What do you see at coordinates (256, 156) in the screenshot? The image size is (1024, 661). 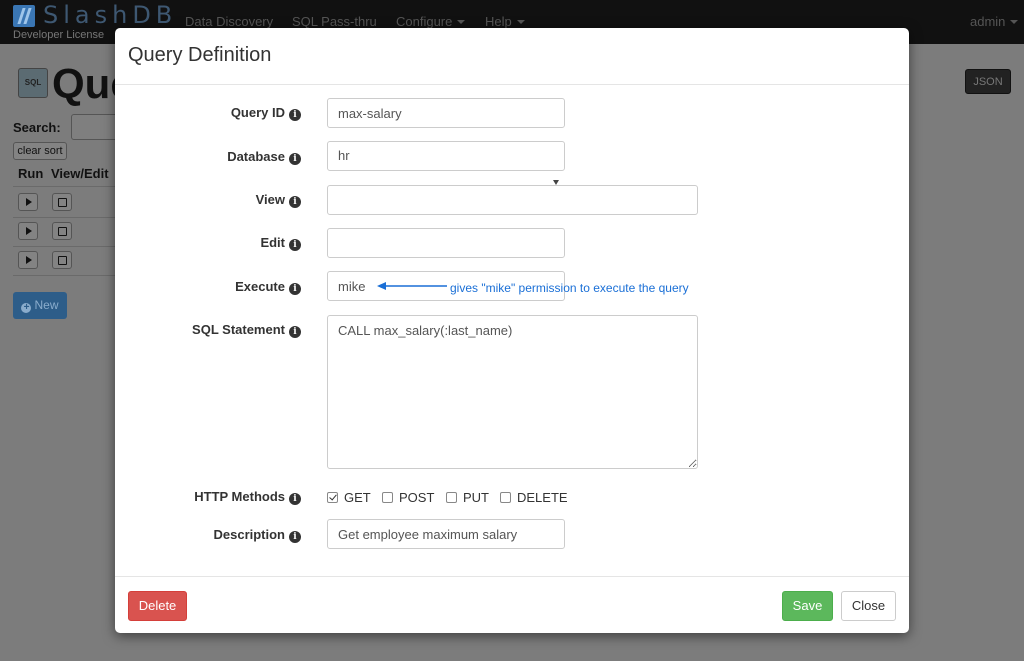 I see `database-label-text: Database` at bounding box center [256, 156].